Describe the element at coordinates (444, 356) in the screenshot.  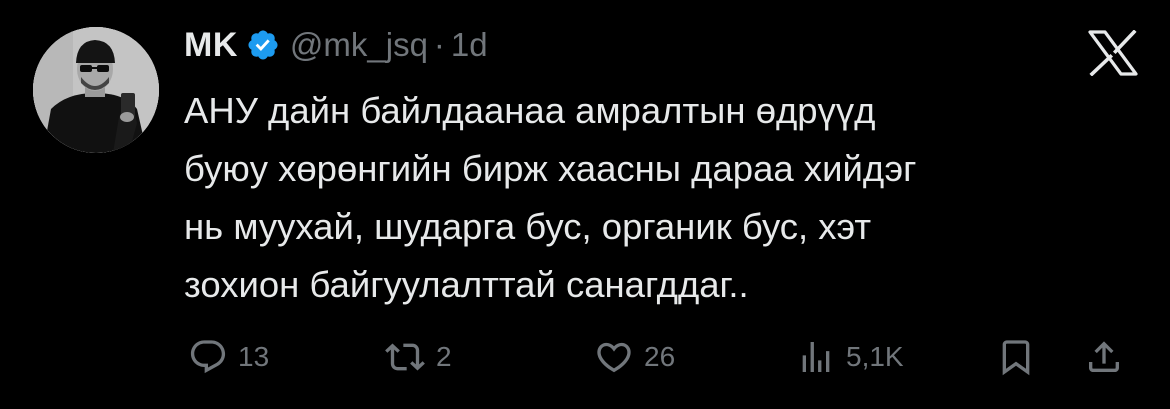
I see `repost-count: 2` at that location.